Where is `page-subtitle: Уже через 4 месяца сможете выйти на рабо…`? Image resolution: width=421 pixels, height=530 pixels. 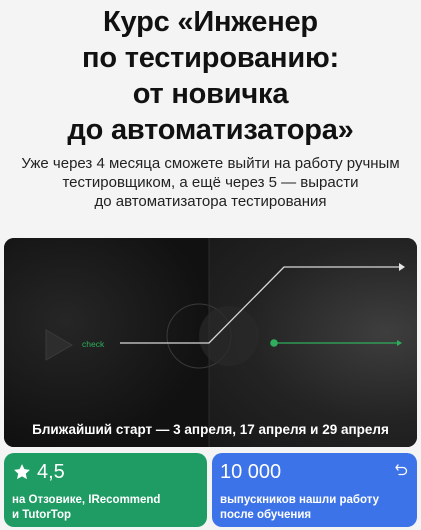
page-subtitle: Уже через 4 месяца сможете выйти на рабо… is located at coordinates (210, 182).